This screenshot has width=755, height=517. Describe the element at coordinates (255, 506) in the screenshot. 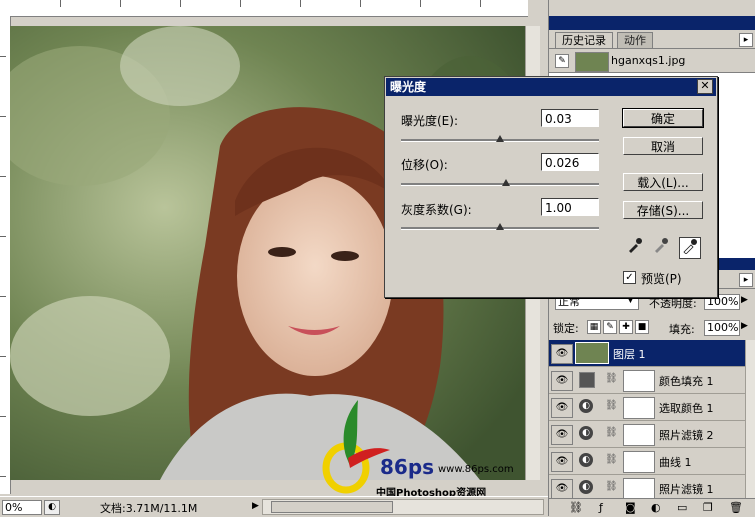

I see `status-menu-arrow-icon: ▶` at that location.